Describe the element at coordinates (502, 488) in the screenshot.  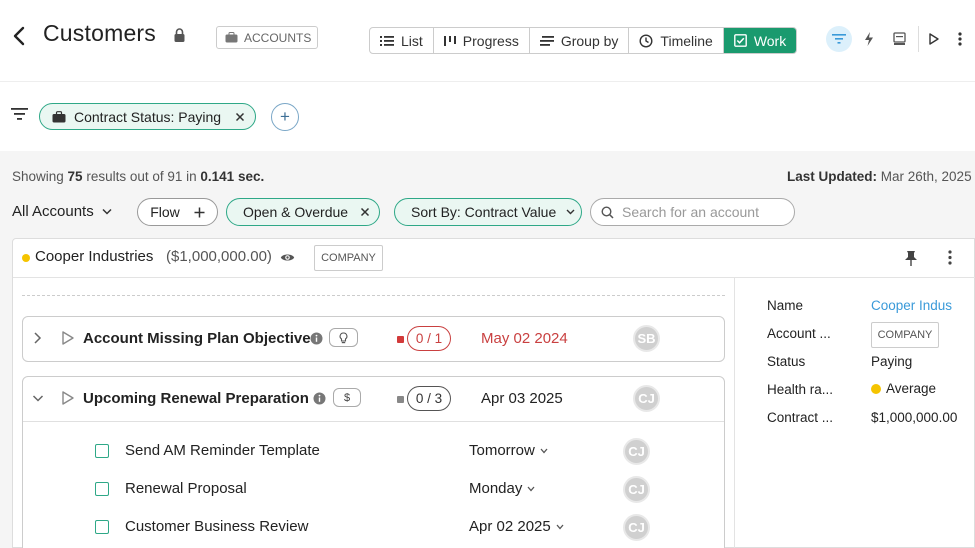
I see `subtask-due-dropdown: Monday` at that location.